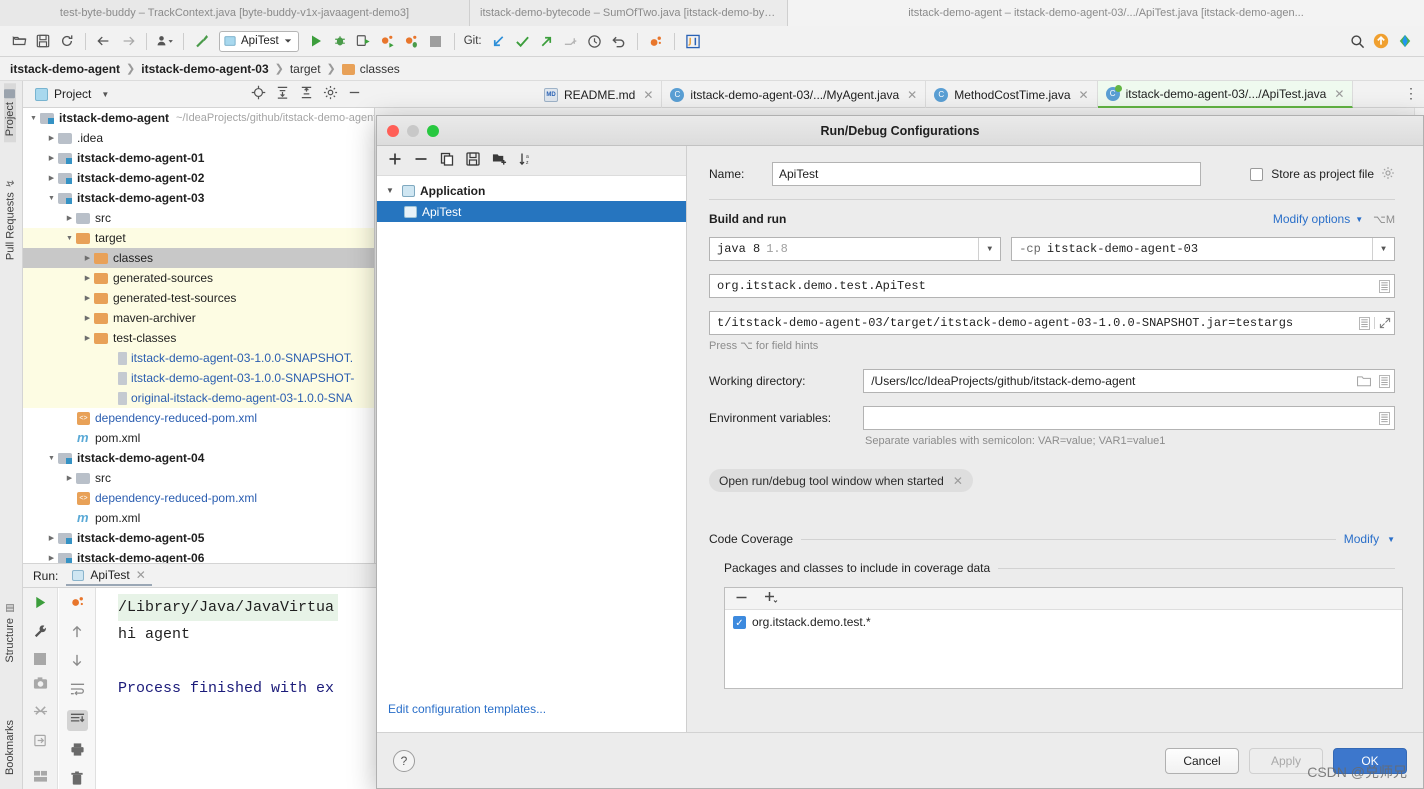 Image resolution: width=1424 pixels, height=789 pixels. What do you see at coordinates (354, 94) in the screenshot?
I see `hide-icon` at bounding box center [354, 94].